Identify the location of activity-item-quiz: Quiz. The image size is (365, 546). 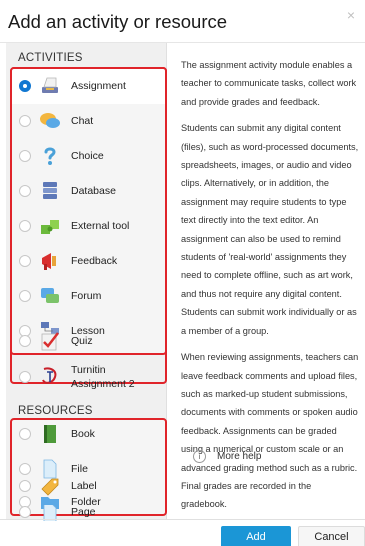
(88, 341).